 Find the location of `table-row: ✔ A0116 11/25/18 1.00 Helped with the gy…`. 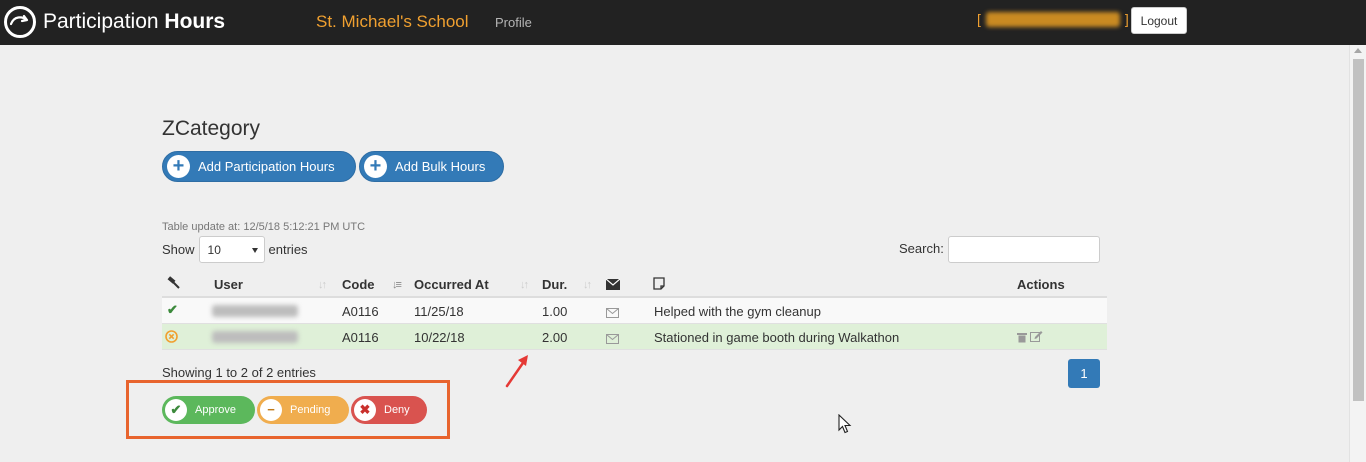

table-row: ✔ A0116 11/25/18 1.00 Helped with the gy… is located at coordinates (634, 311).